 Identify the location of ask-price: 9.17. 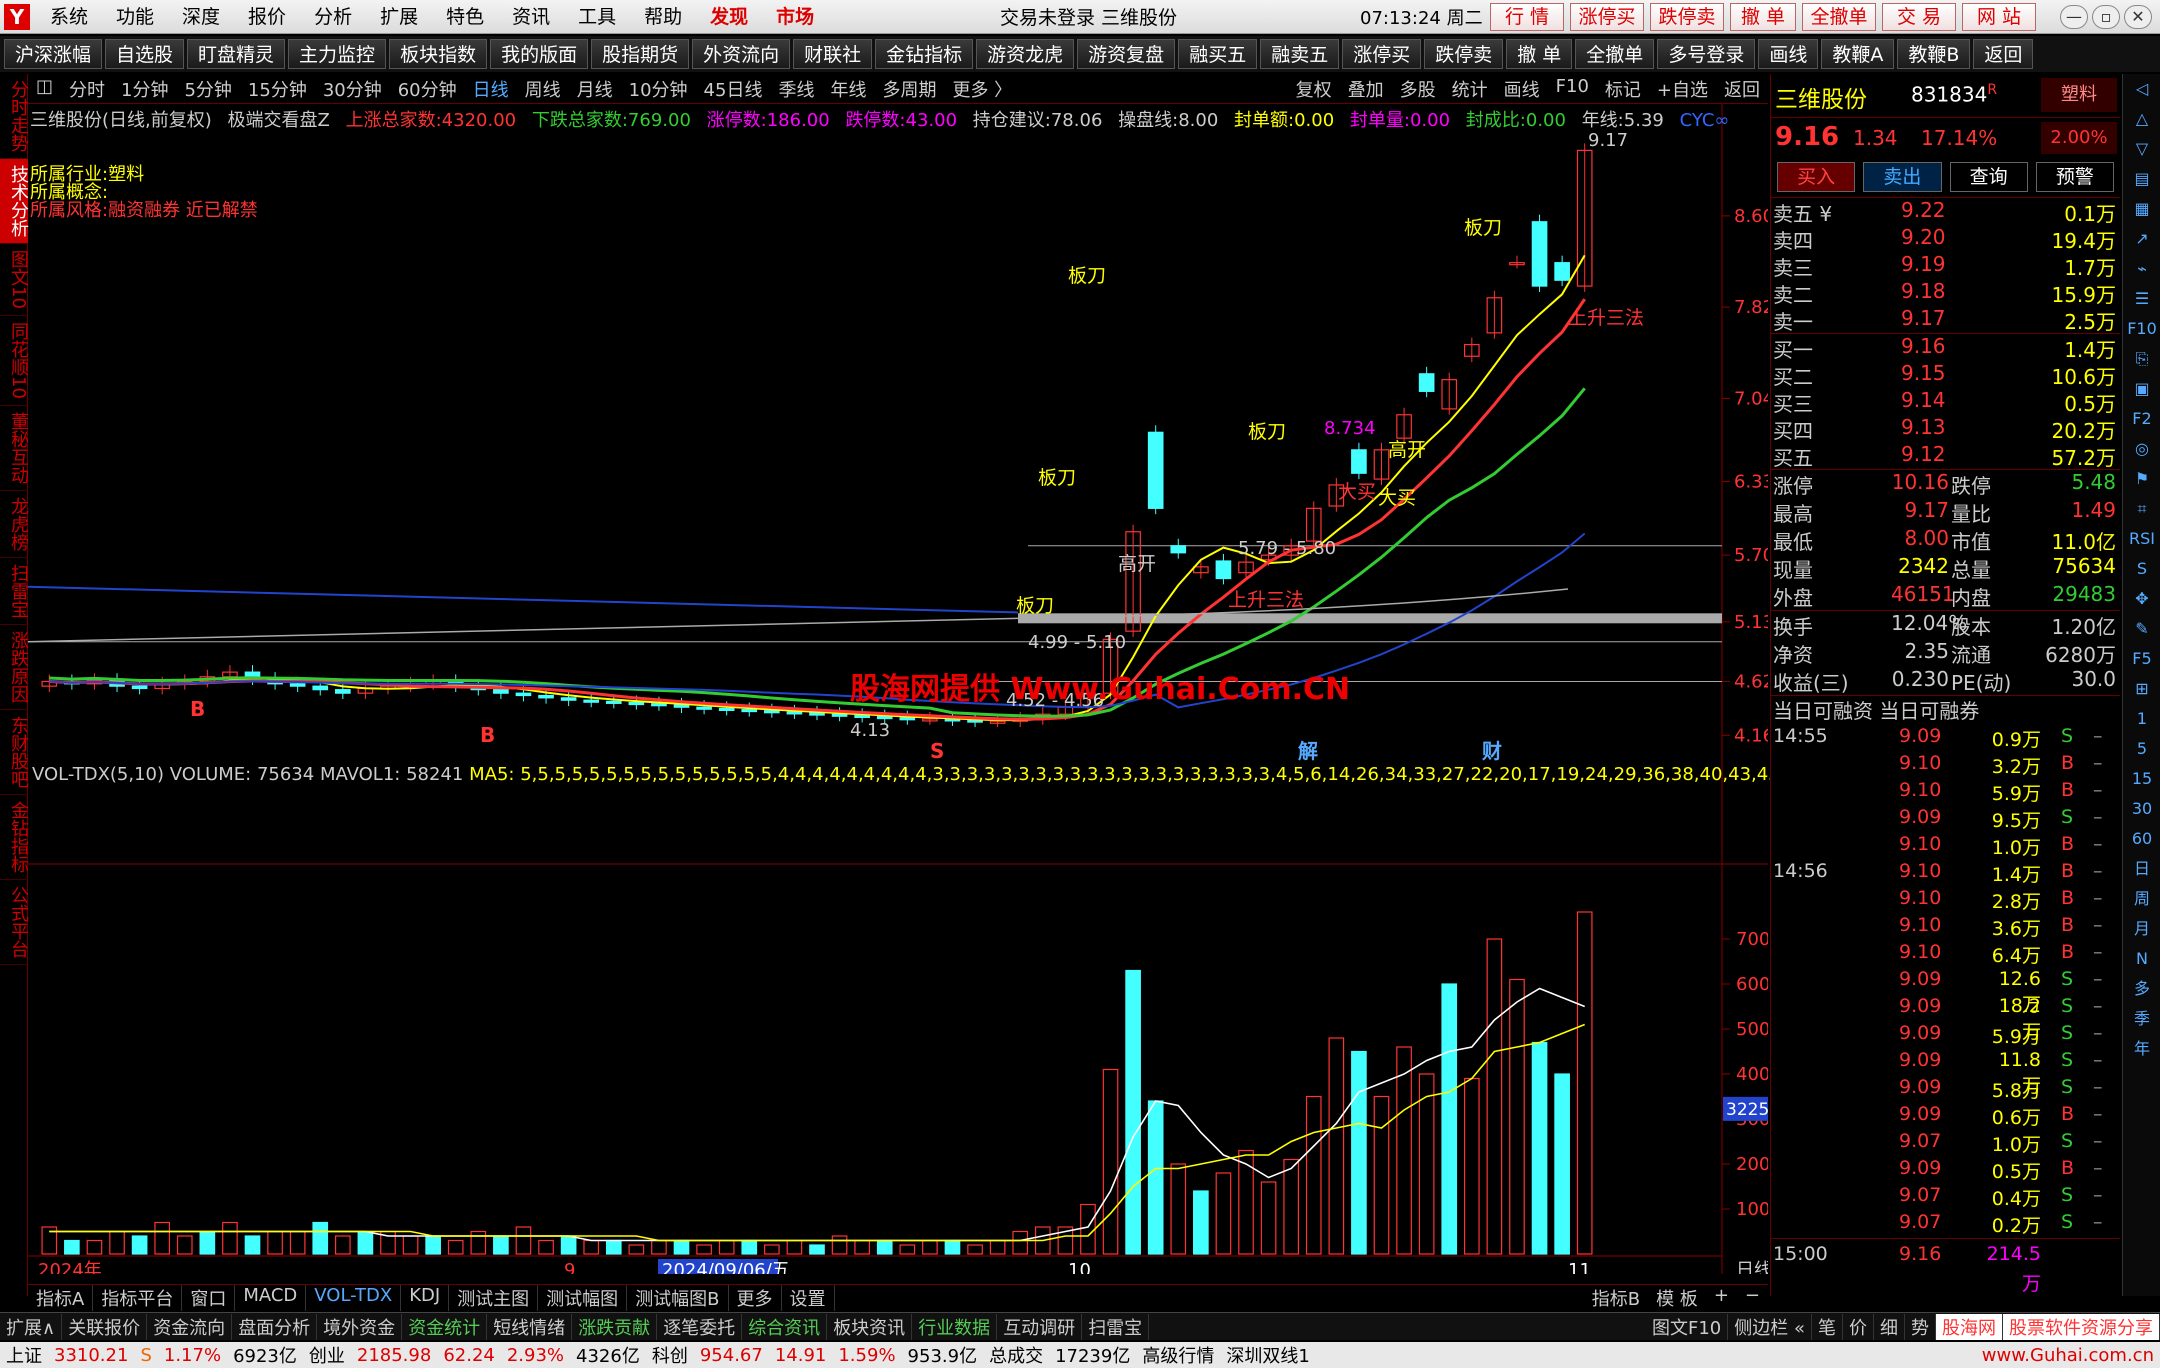
(1923, 318).